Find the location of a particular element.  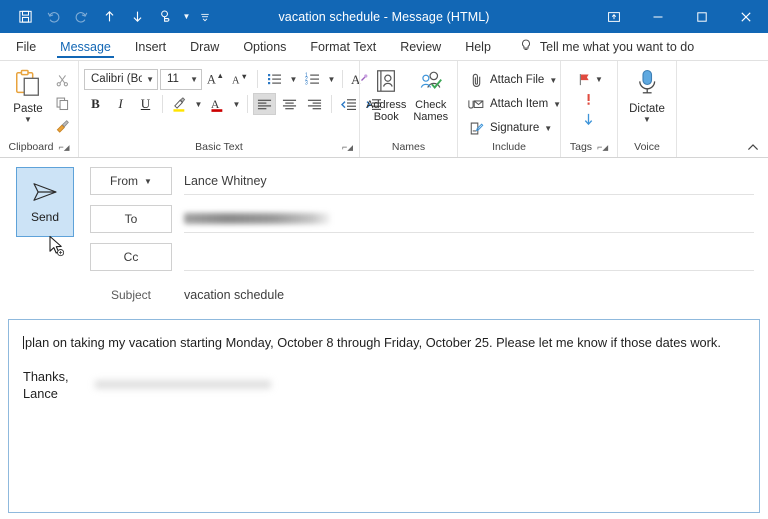

touch-mode-dropdown-icon: ▼ is located at coordinates (186, 17).